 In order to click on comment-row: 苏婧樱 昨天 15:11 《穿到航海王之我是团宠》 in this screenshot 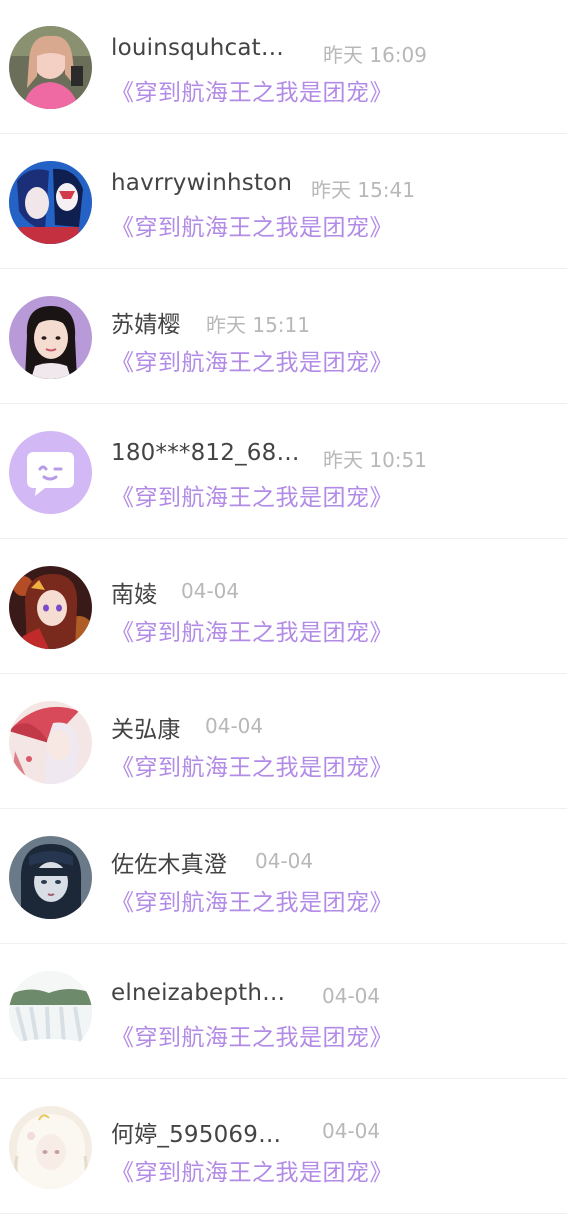, I will do `click(283, 337)`.